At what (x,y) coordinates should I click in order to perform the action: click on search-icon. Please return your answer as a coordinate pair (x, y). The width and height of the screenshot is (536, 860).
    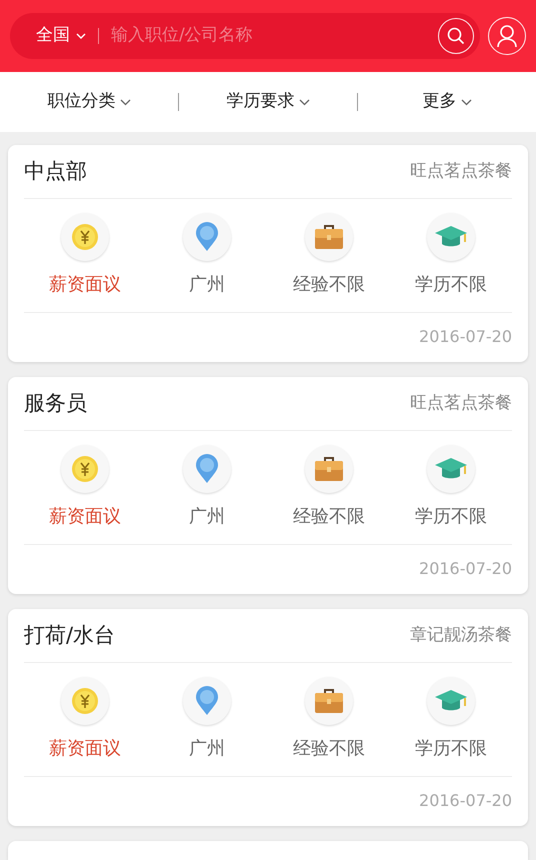
    Looking at the image, I should click on (456, 36).